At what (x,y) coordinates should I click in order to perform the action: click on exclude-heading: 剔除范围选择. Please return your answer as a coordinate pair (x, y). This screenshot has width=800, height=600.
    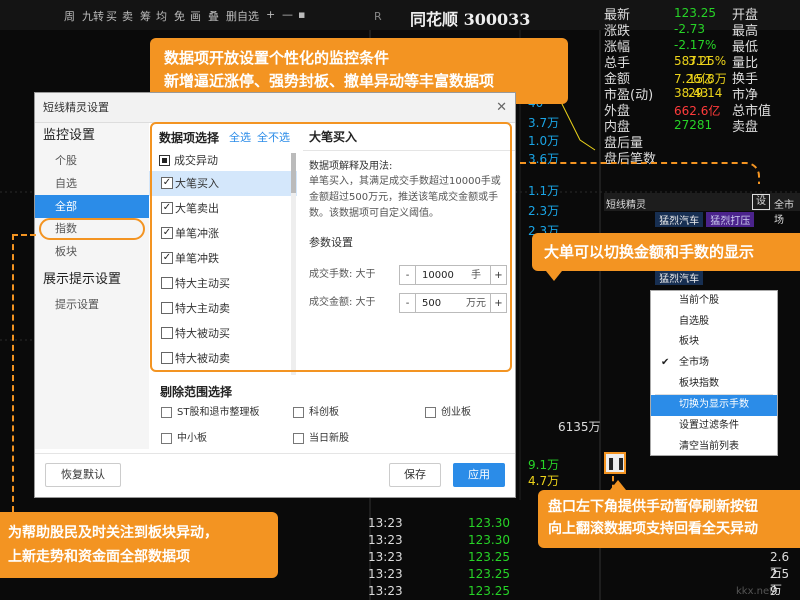
    Looking at the image, I should click on (196, 392).